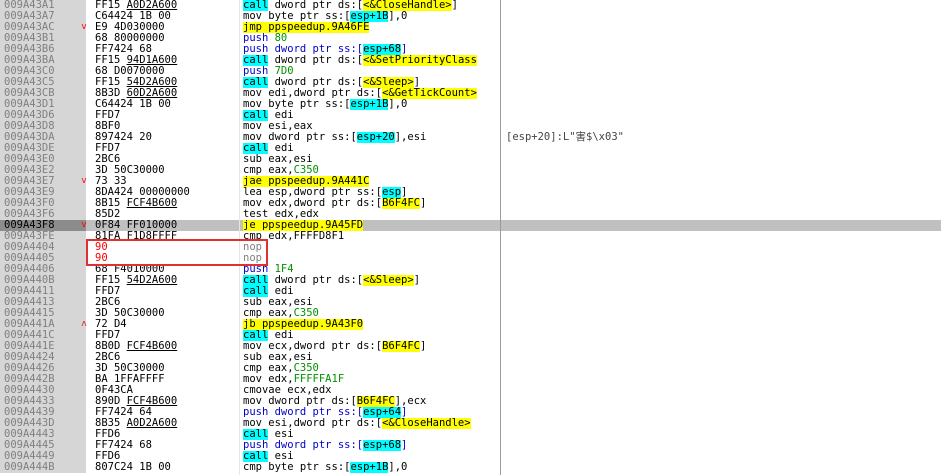  Describe the element at coordinates (372, 236) in the screenshot. I see `instruction-cell: cmp edx,FFFFD8F1` at that location.